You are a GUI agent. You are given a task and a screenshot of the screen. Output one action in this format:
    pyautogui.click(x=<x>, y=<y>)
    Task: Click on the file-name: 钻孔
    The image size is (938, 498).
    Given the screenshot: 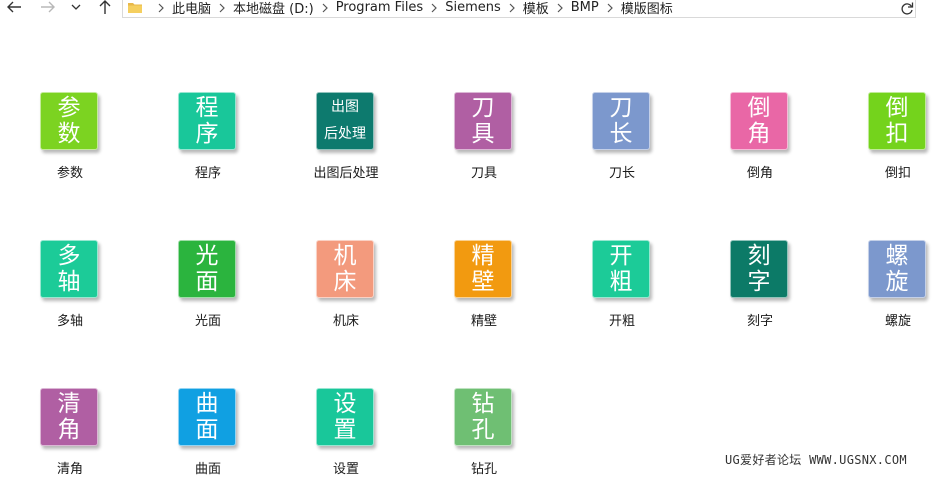 What is the action you would take?
    pyautogui.click(x=484, y=467)
    